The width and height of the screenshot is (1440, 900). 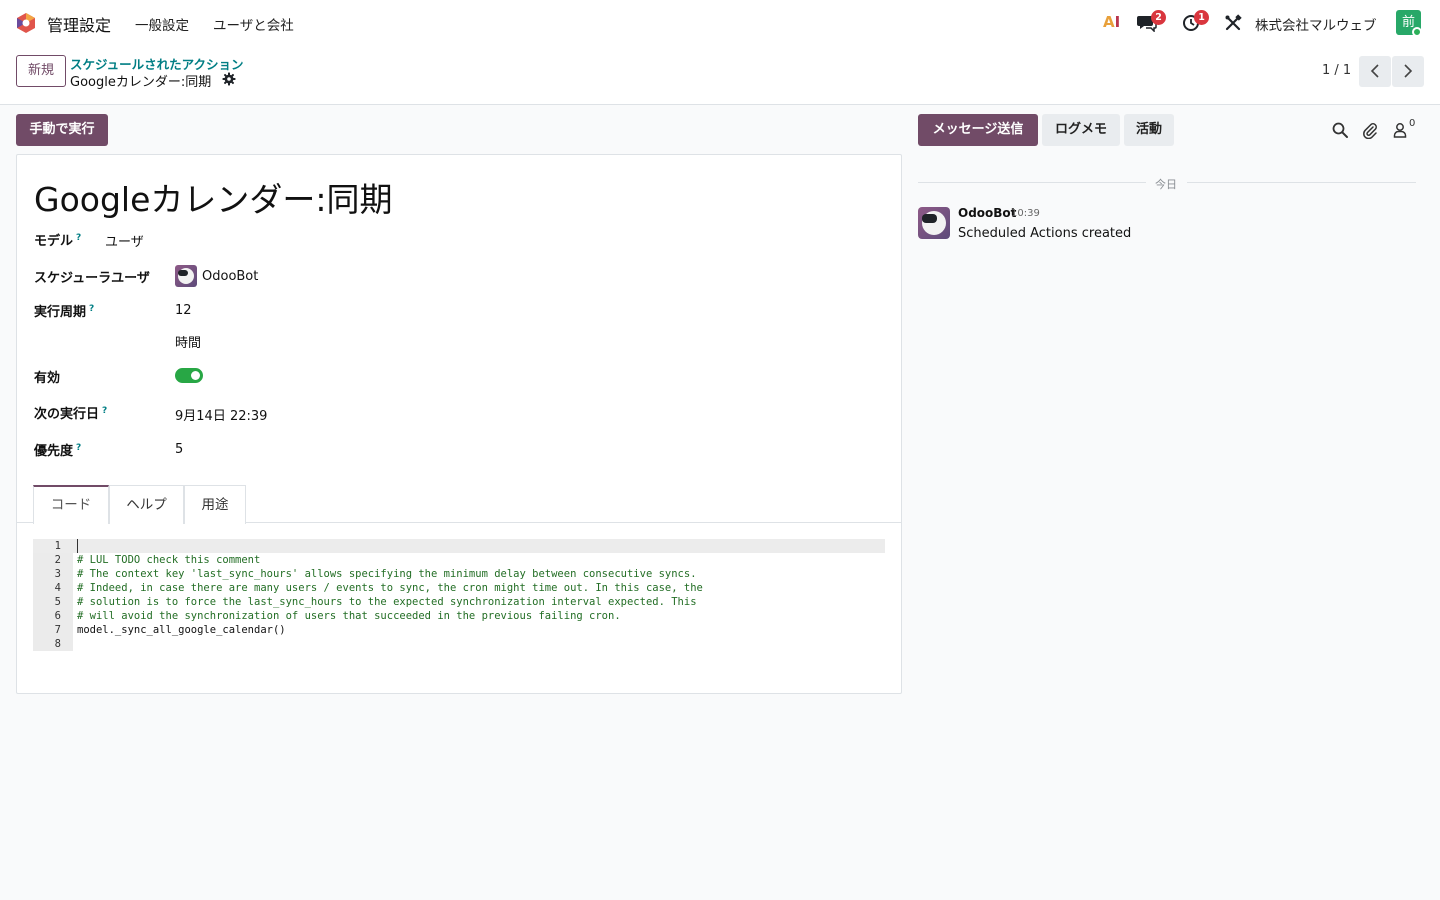 I want to click on log-note-button: ログメモ, so click(x=1081, y=130).